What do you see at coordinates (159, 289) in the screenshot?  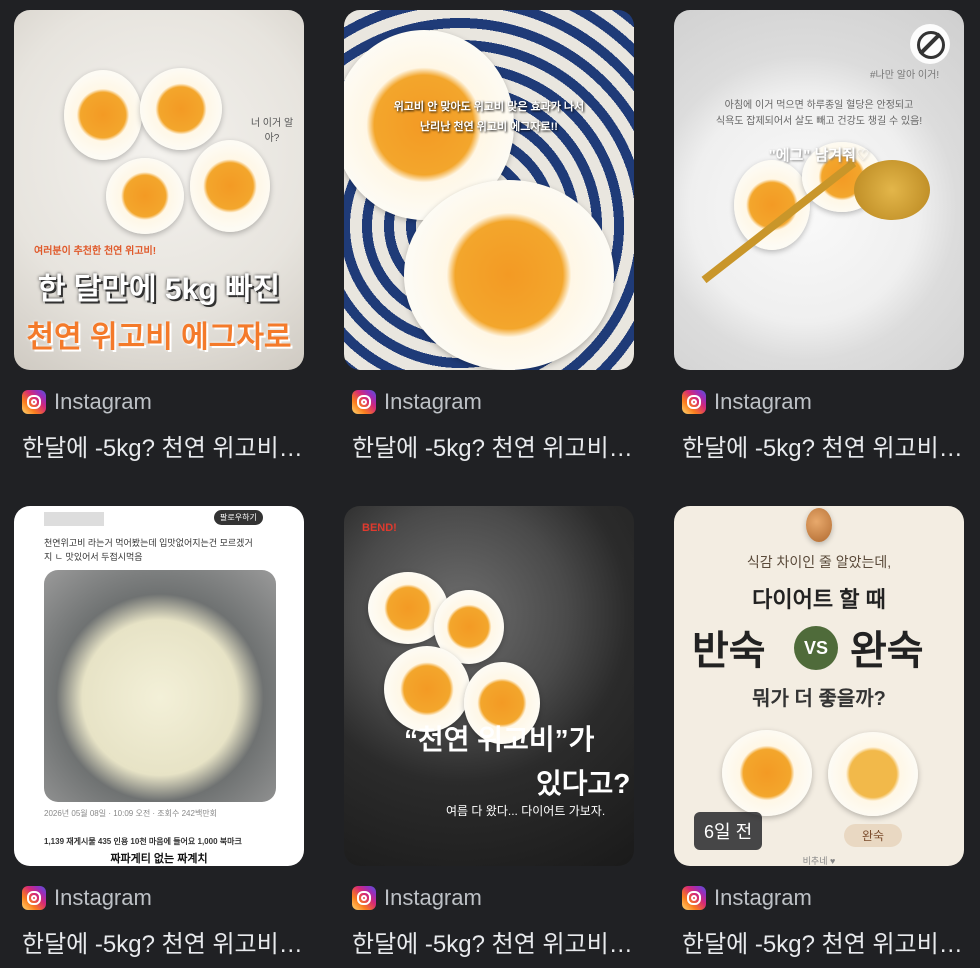 I see `overlay-top: 한 달만에 5kg 빠진` at bounding box center [159, 289].